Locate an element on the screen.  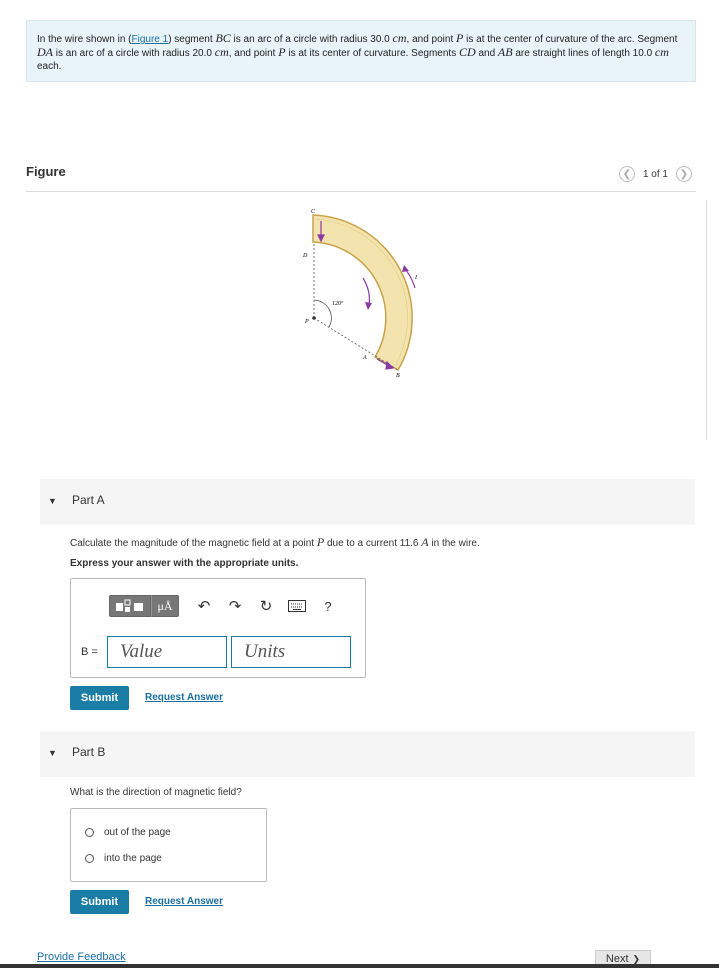
wire-diagram: C D P A B I 120° is located at coordinates (360, 294).